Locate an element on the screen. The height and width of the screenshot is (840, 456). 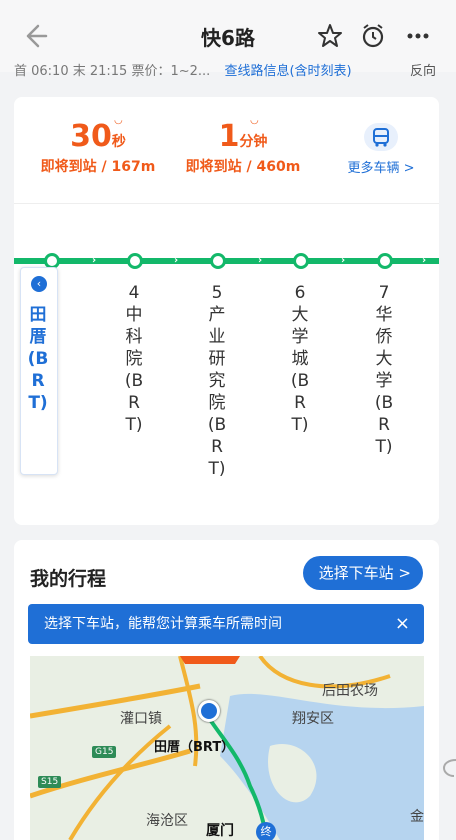
arrival-unit: 分钟 is located at coordinates (253, 142).